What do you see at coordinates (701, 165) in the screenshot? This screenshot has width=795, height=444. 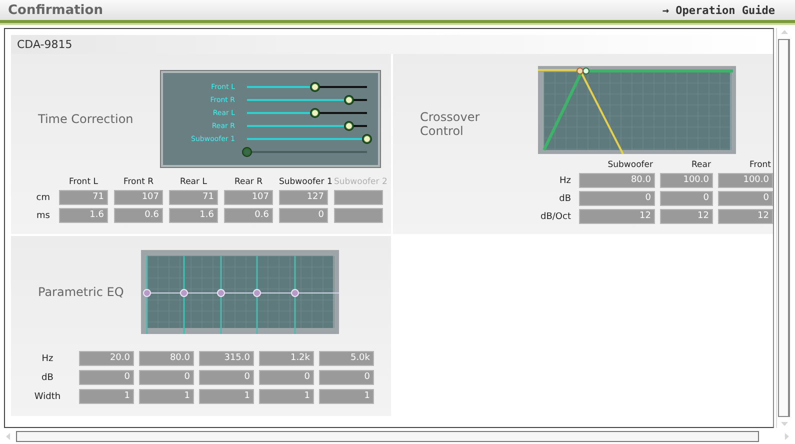 I see `column-header: Rear` at bounding box center [701, 165].